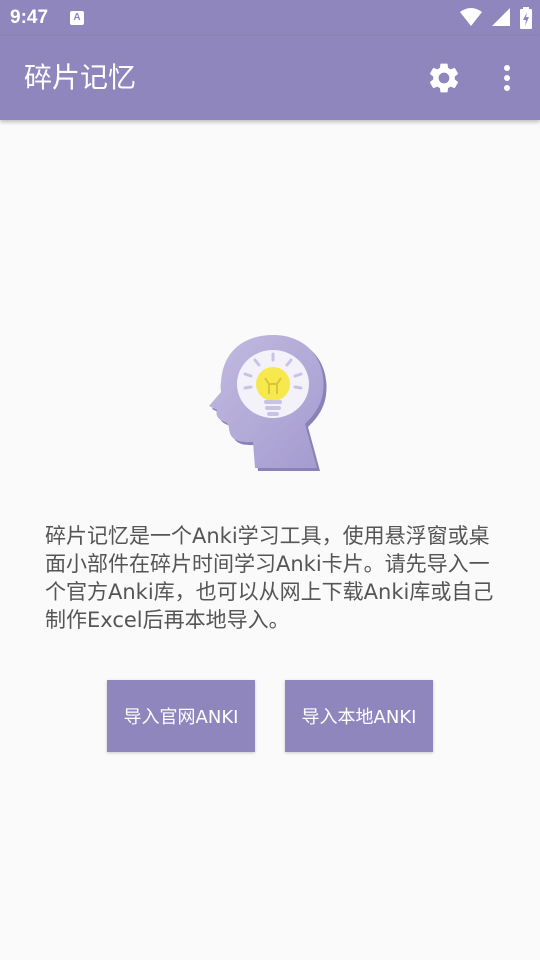 The width and height of the screenshot is (540, 960). What do you see at coordinates (77, 18) in the screenshot?
I see `notification-icon: A` at bounding box center [77, 18].